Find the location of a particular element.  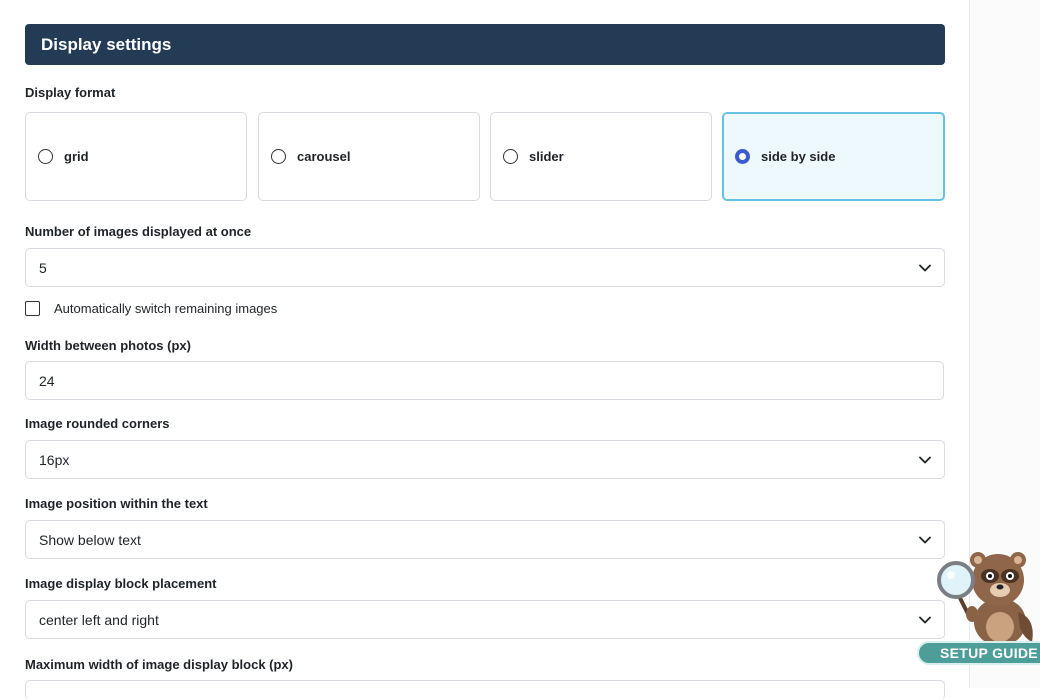

radio-grid is located at coordinates (45, 156).